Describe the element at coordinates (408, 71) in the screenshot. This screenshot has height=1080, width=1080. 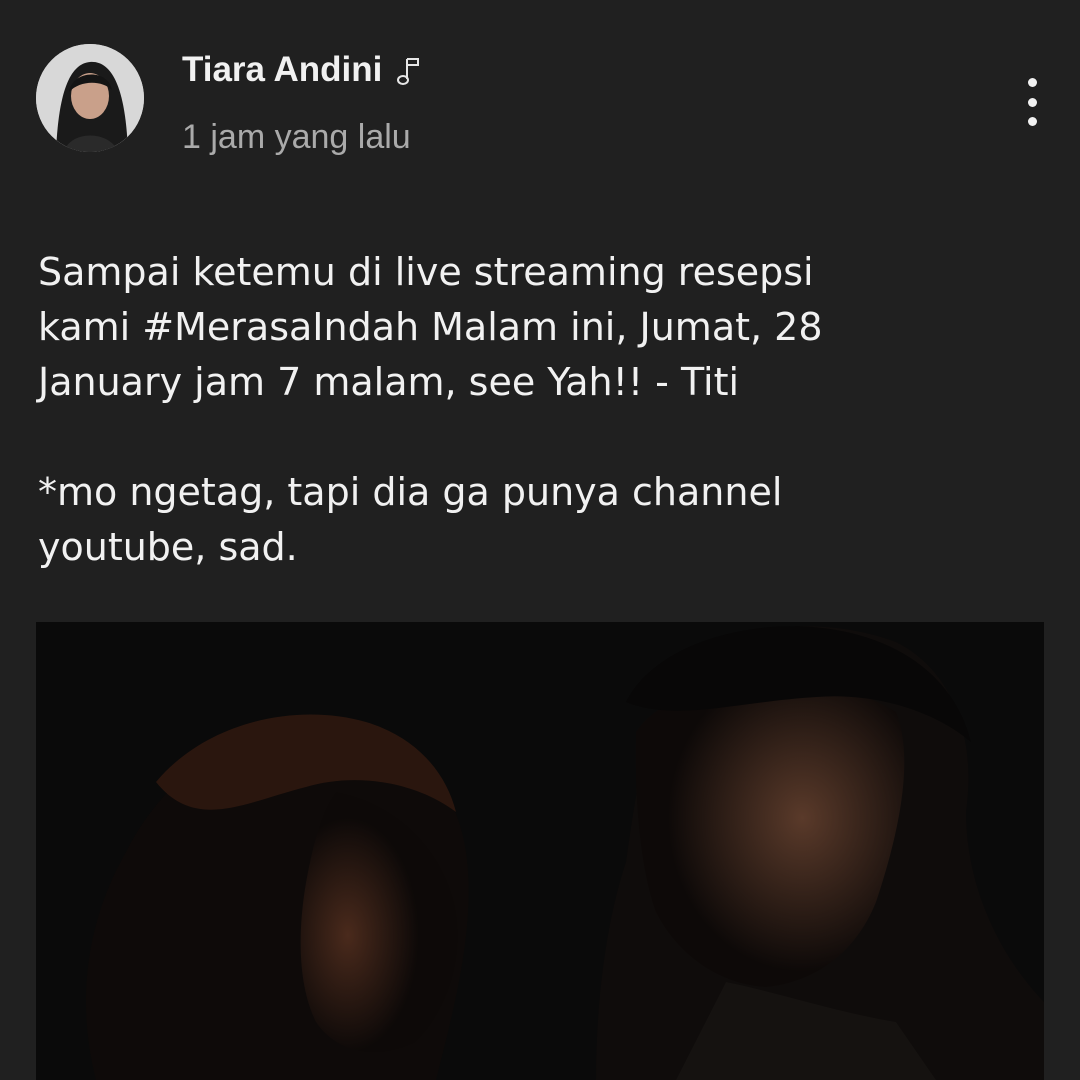
I see `music-note-icon` at that location.